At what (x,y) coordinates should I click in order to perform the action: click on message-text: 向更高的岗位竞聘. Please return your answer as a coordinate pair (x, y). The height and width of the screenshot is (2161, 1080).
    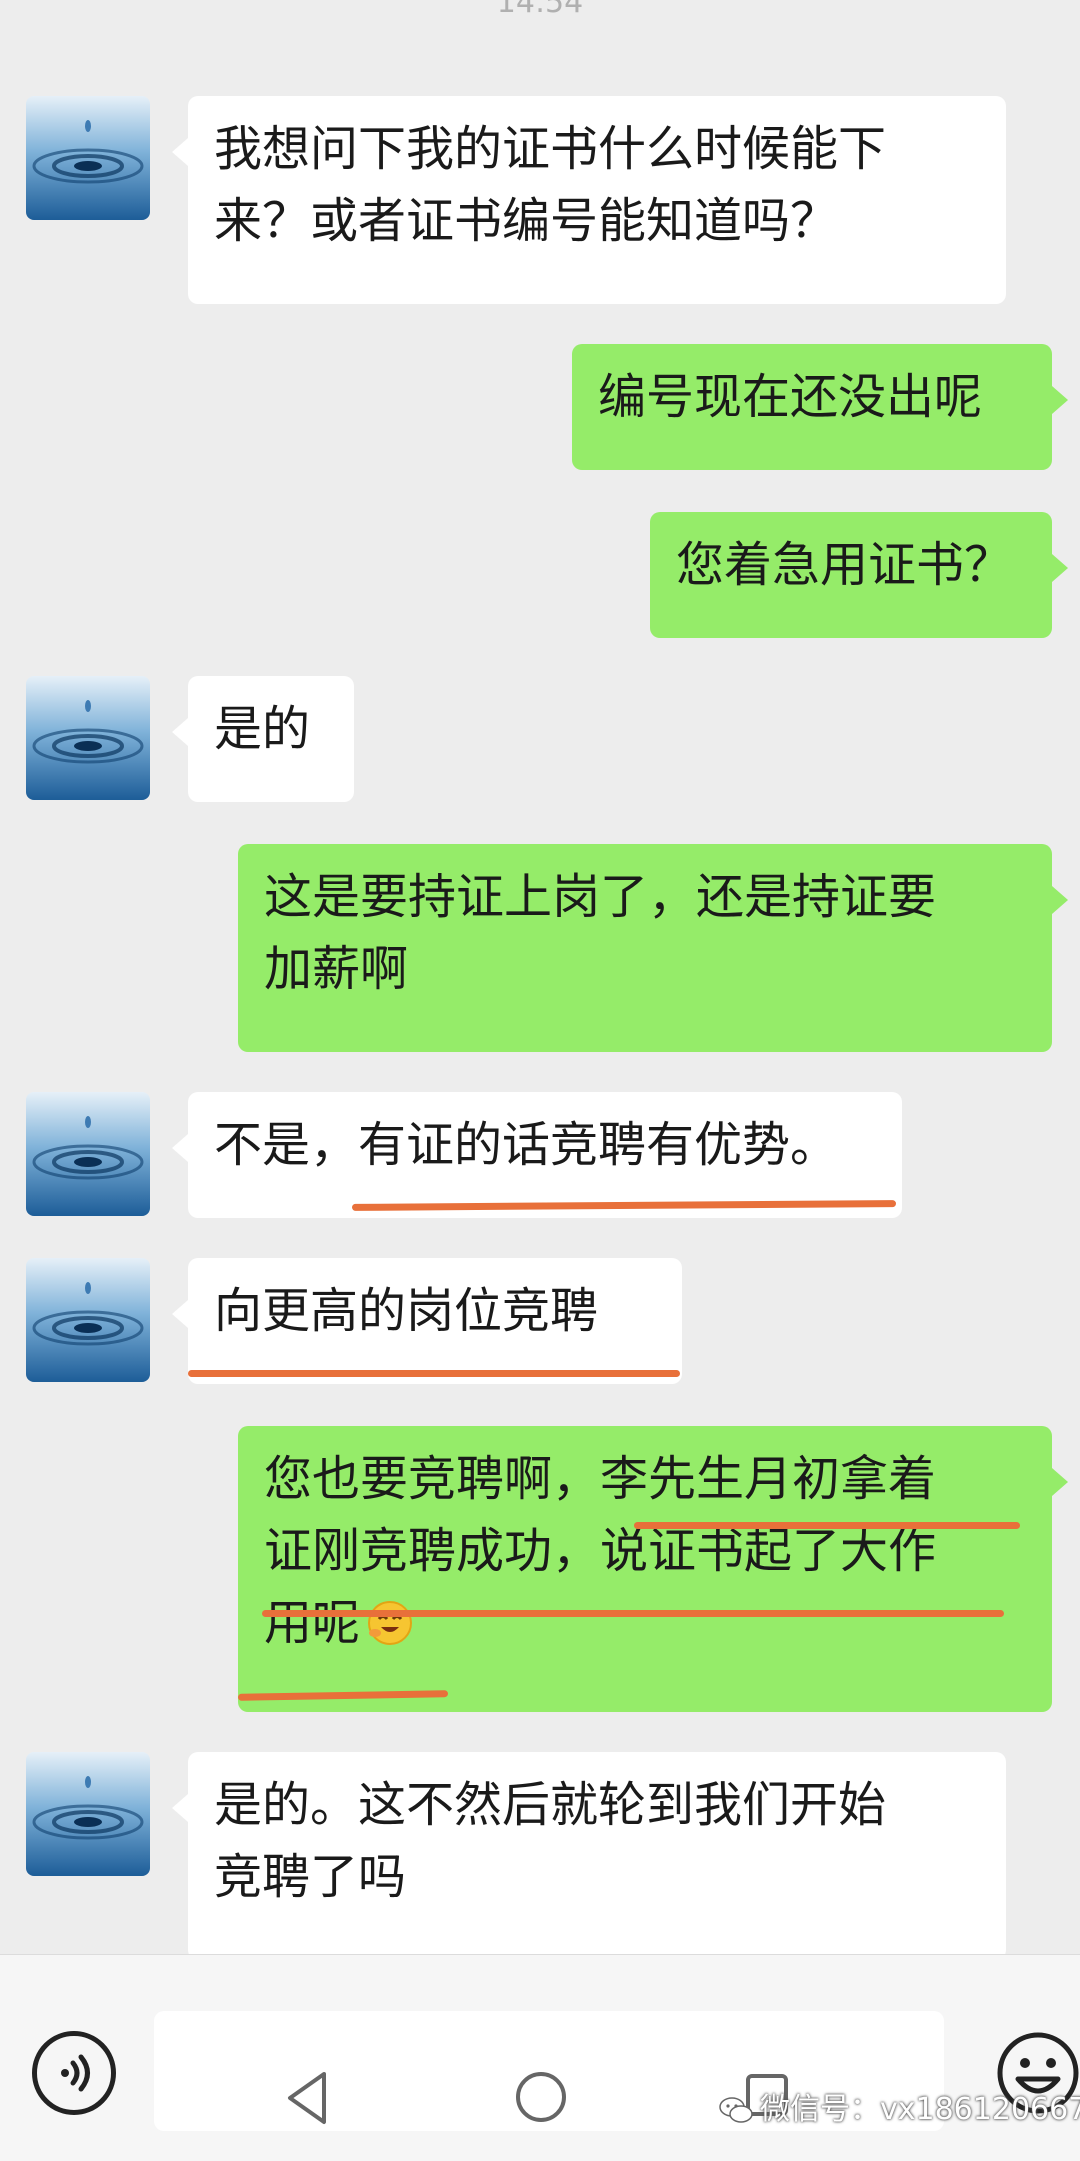
    Looking at the image, I should click on (406, 1311).